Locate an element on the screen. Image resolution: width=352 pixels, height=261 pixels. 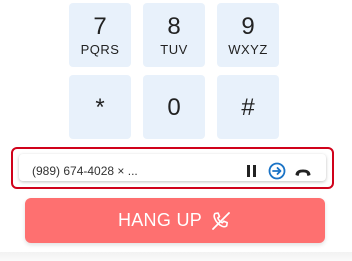
key-digit: * is located at coordinates (100, 107).